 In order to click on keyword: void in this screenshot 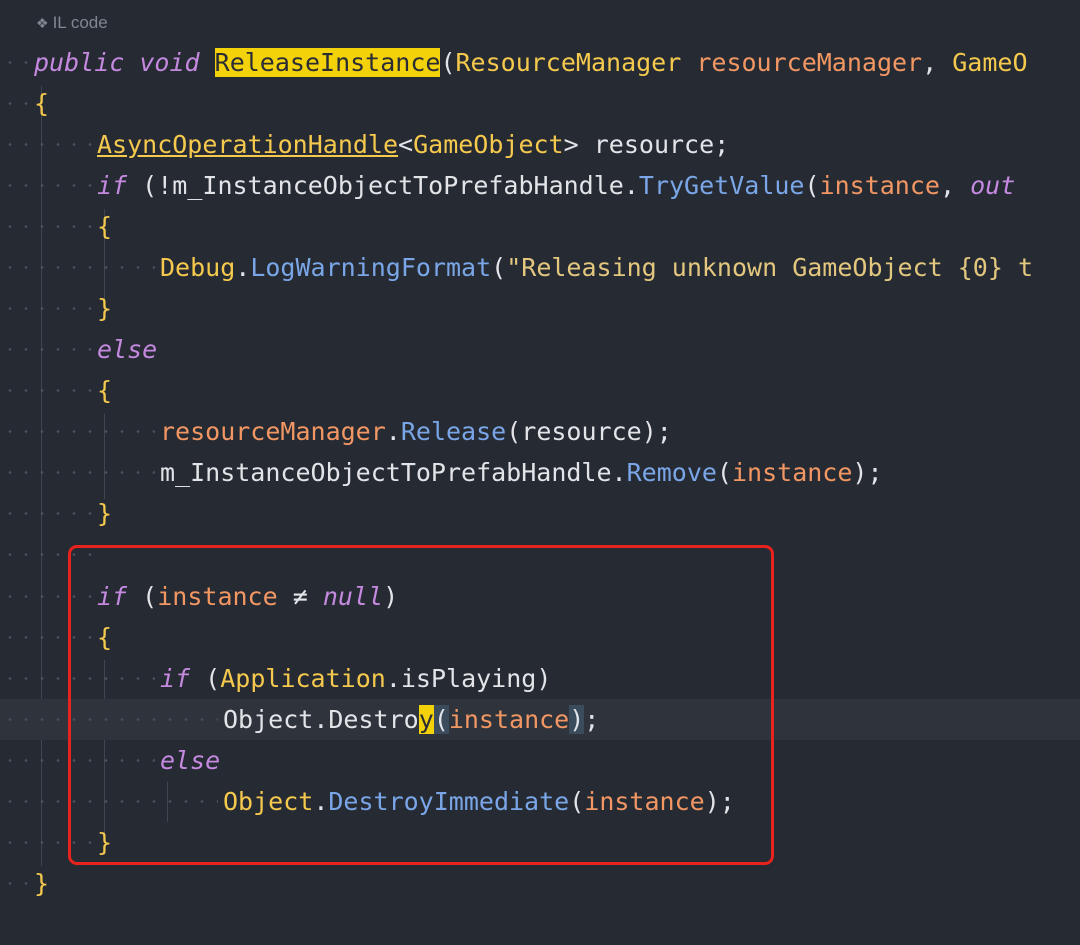, I will do `click(169, 62)`.